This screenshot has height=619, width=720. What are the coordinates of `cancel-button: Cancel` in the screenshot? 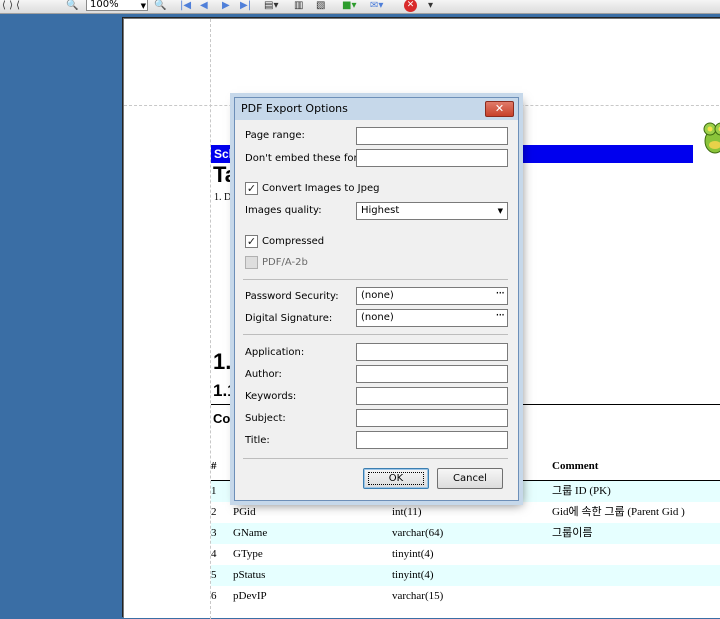 It's located at (470, 478).